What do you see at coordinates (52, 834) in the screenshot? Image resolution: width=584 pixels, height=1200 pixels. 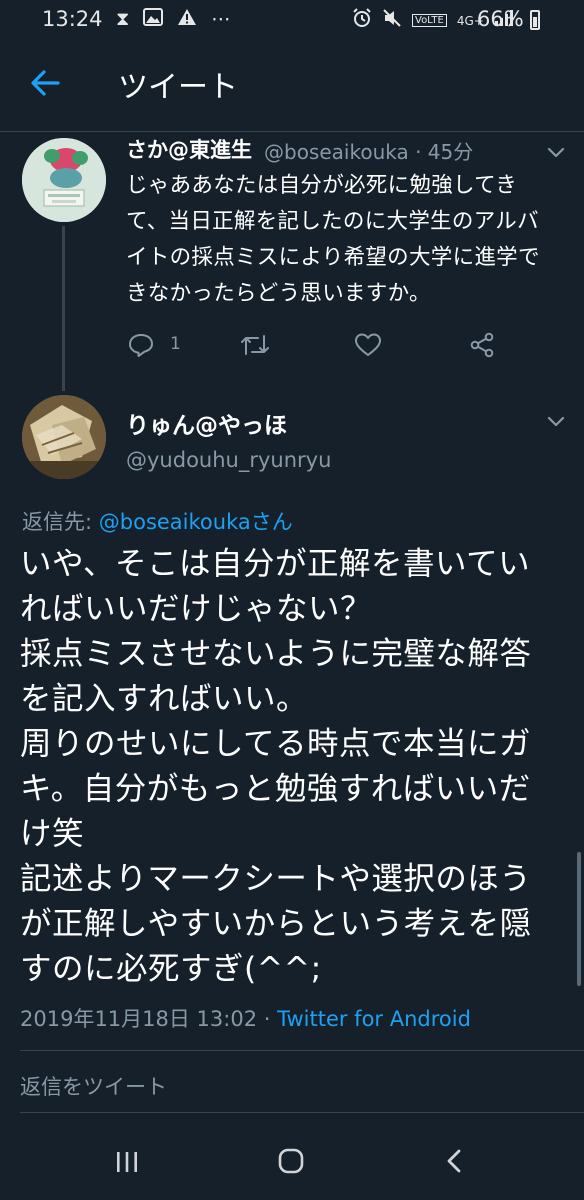 I see `tweet-line: け笑` at bounding box center [52, 834].